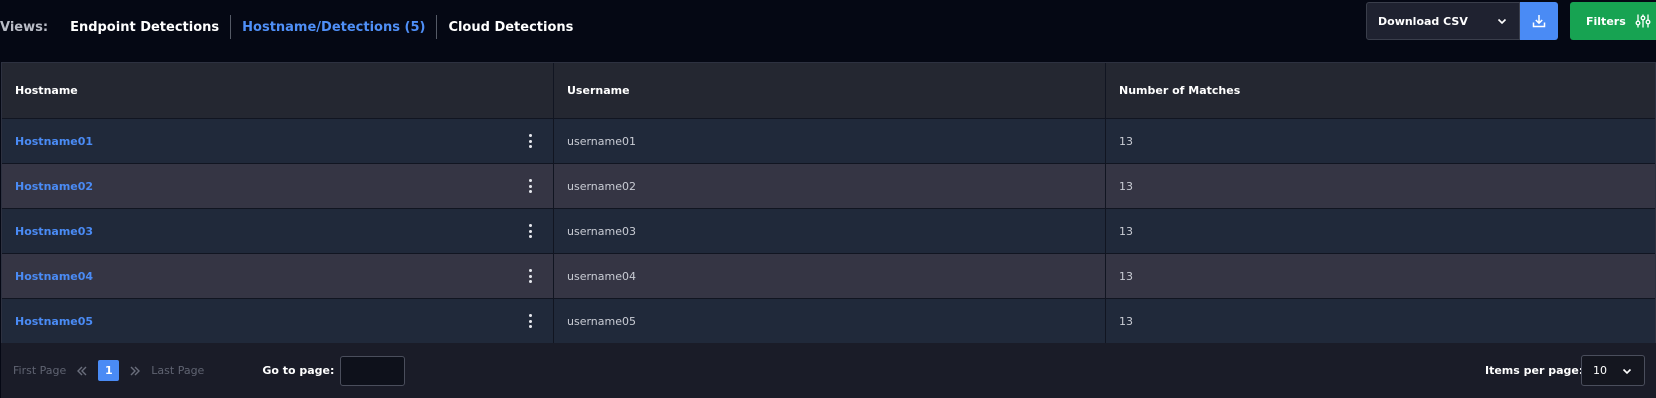 Image resolution: width=1656 pixels, height=398 pixels. I want to click on hostname-cell: Hostname02, so click(278, 186).